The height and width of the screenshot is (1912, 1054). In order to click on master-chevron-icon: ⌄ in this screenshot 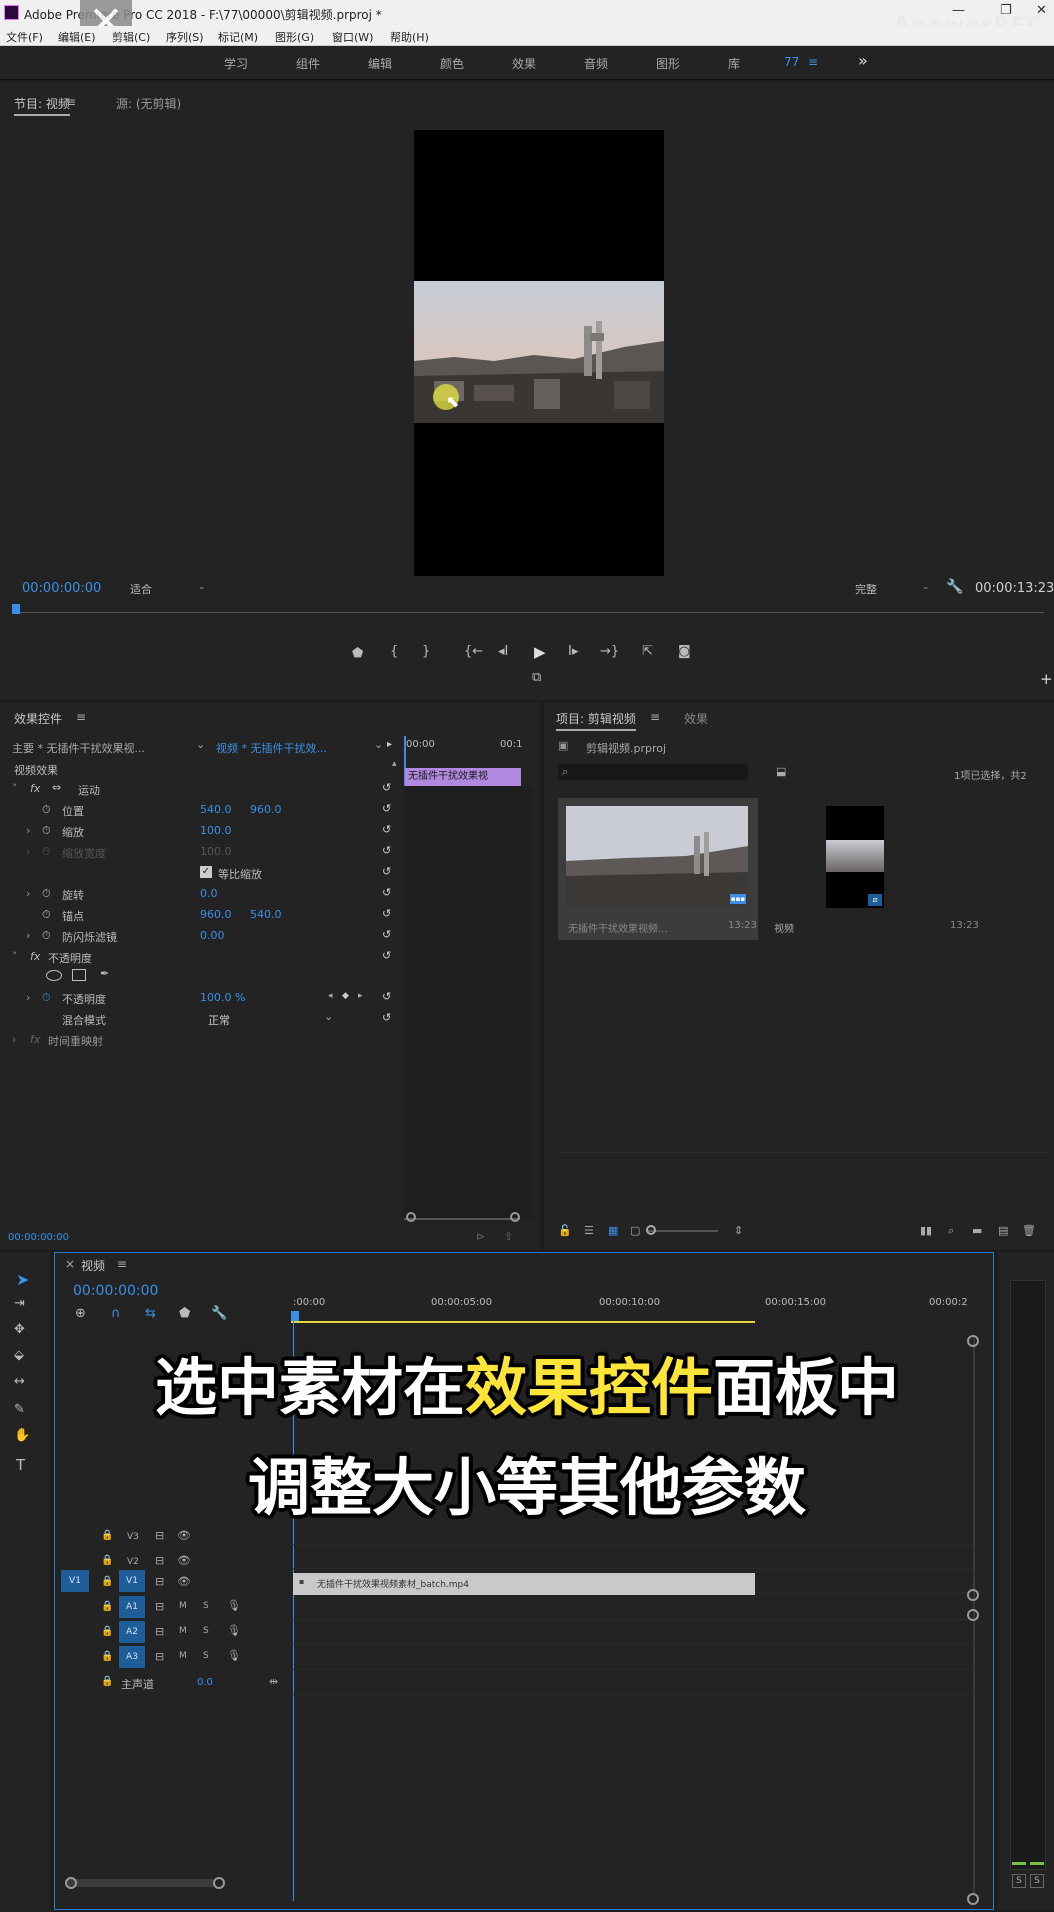, I will do `click(200, 744)`.